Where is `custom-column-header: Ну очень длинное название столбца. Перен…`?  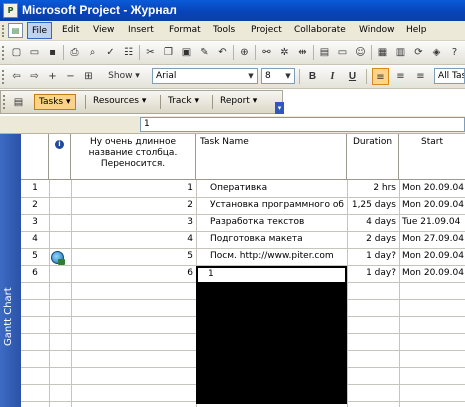
custom-column-header: Ну очень длинное название столбца. Перен… is located at coordinates (133, 157).